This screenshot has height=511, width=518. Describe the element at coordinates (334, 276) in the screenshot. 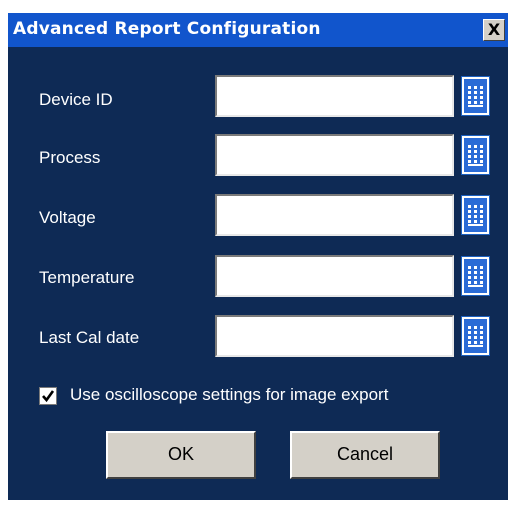

I see `temperature-input` at that location.